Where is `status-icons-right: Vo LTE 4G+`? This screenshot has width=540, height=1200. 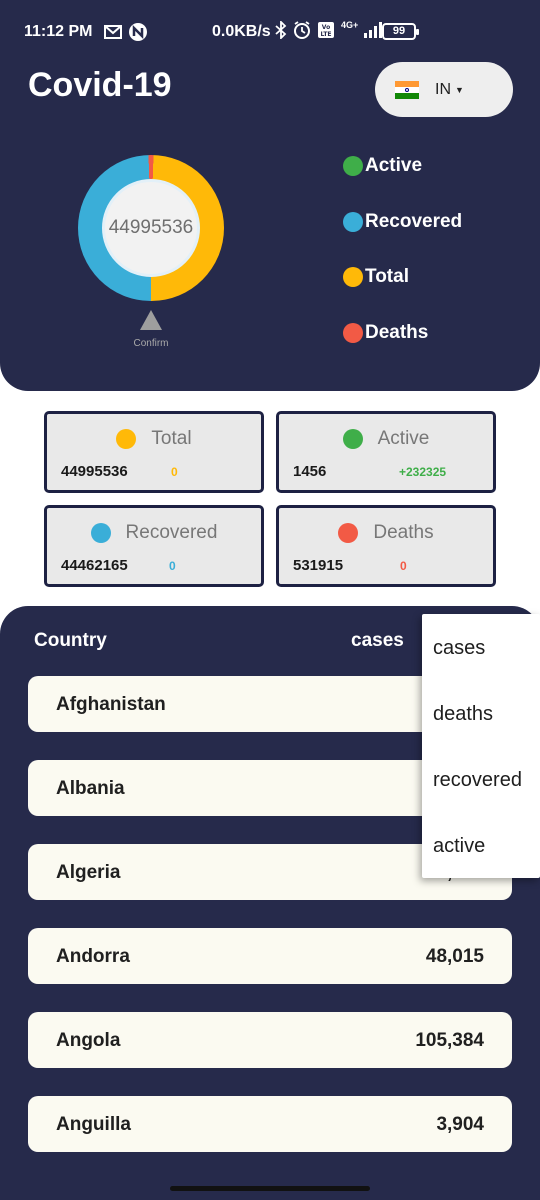
status-icons-right: Vo LTE 4G+ is located at coordinates (329, 29).